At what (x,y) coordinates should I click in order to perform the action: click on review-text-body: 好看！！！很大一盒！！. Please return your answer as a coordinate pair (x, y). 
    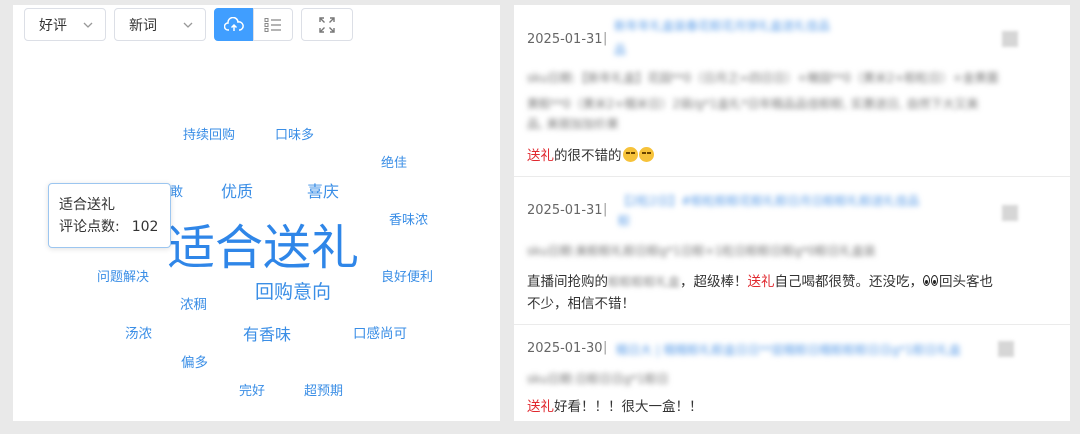
    Looking at the image, I should click on (628, 407).